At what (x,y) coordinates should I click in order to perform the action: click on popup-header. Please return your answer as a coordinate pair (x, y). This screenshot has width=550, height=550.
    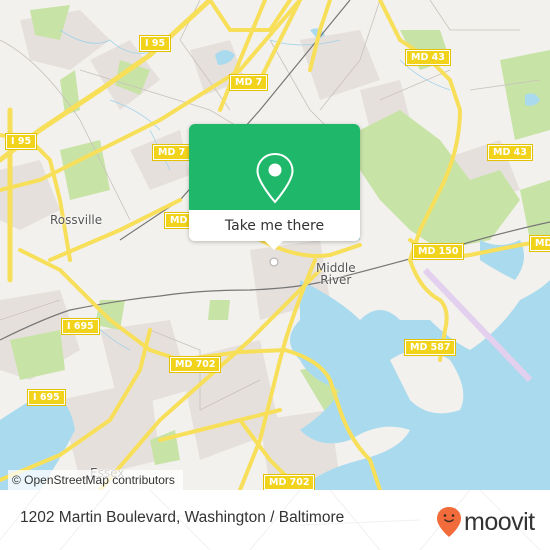
    Looking at the image, I should click on (274, 167).